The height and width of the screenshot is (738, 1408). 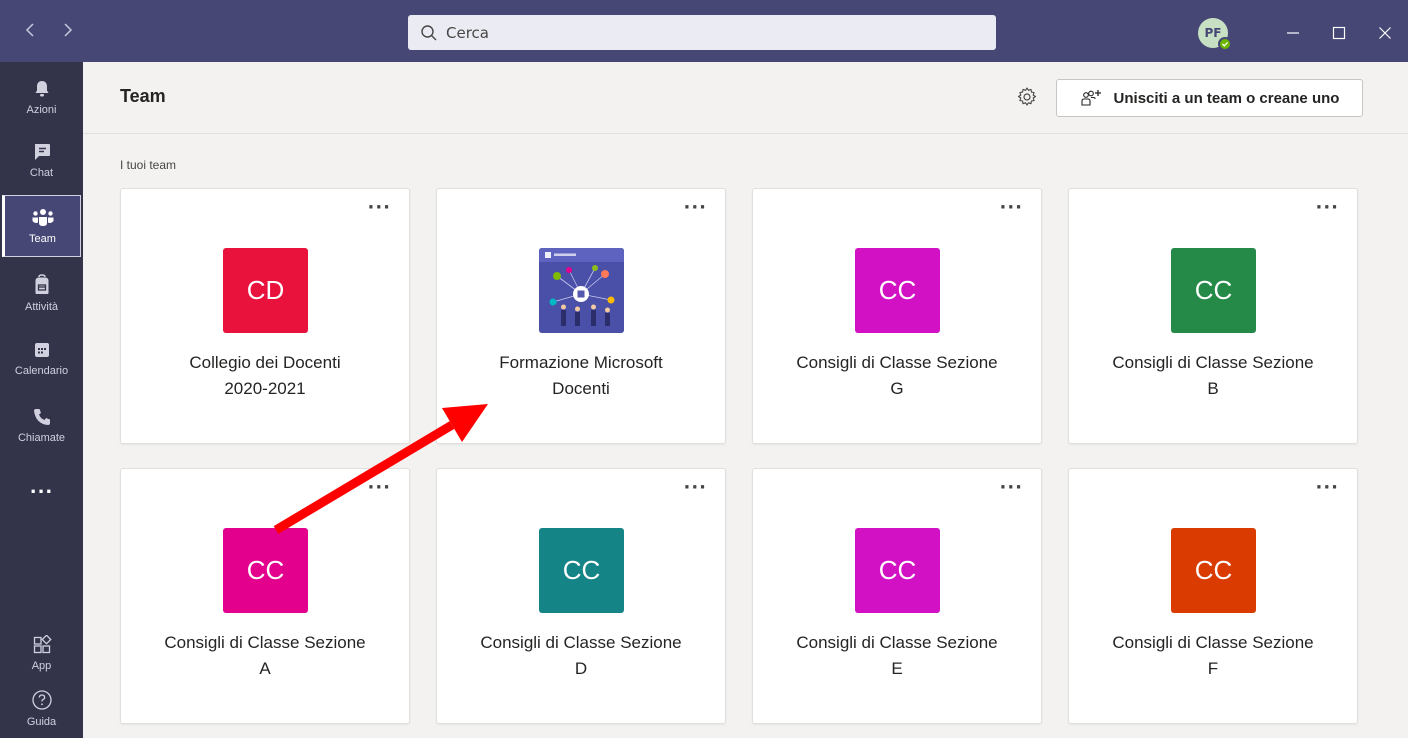 I want to click on team-name-line: Formazione Microsoft, so click(x=581, y=362).